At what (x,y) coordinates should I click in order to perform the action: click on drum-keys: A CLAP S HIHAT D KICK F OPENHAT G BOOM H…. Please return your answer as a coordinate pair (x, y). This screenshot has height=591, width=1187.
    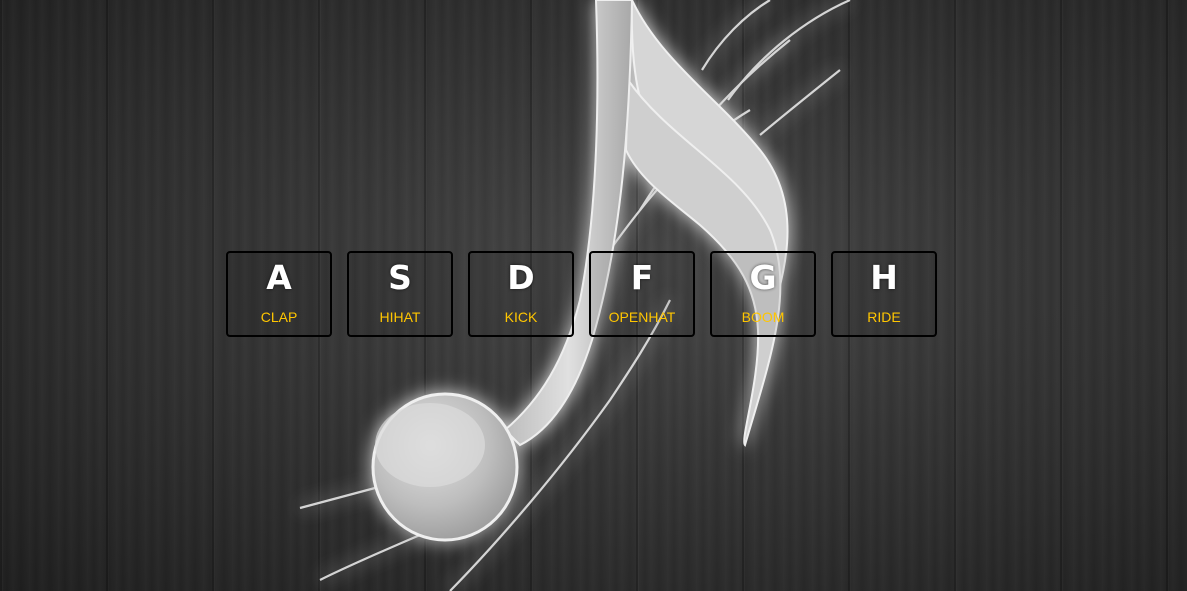
    Looking at the image, I should click on (581, 294).